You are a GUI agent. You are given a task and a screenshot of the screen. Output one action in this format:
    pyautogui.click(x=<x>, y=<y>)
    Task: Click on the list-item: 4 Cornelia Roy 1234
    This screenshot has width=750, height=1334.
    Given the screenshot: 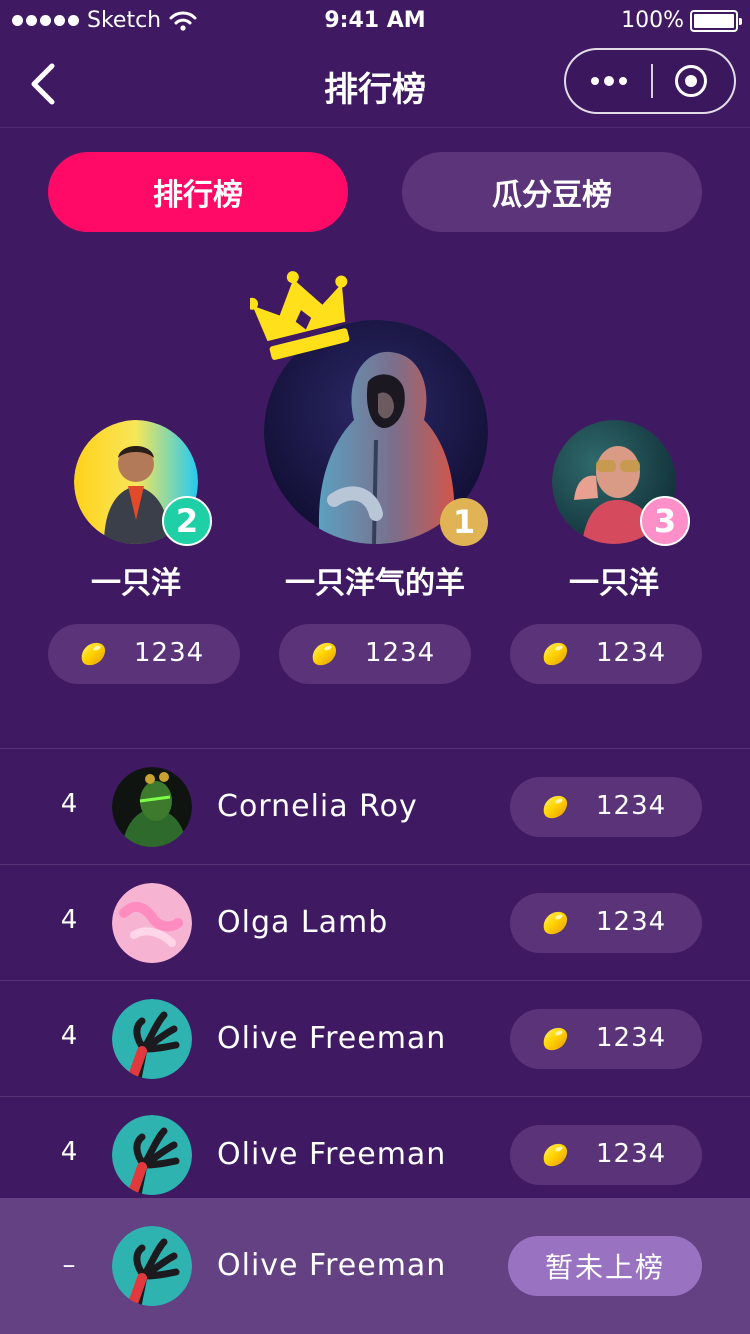 What is the action you would take?
    pyautogui.click(x=375, y=806)
    